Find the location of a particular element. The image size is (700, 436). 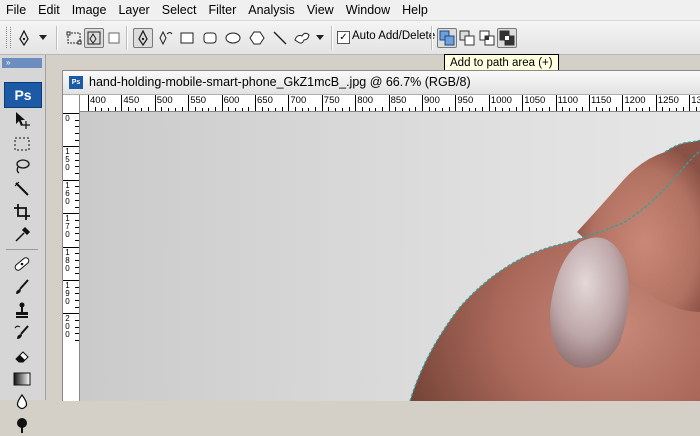

menu-filter: Filter is located at coordinates (222, 10).